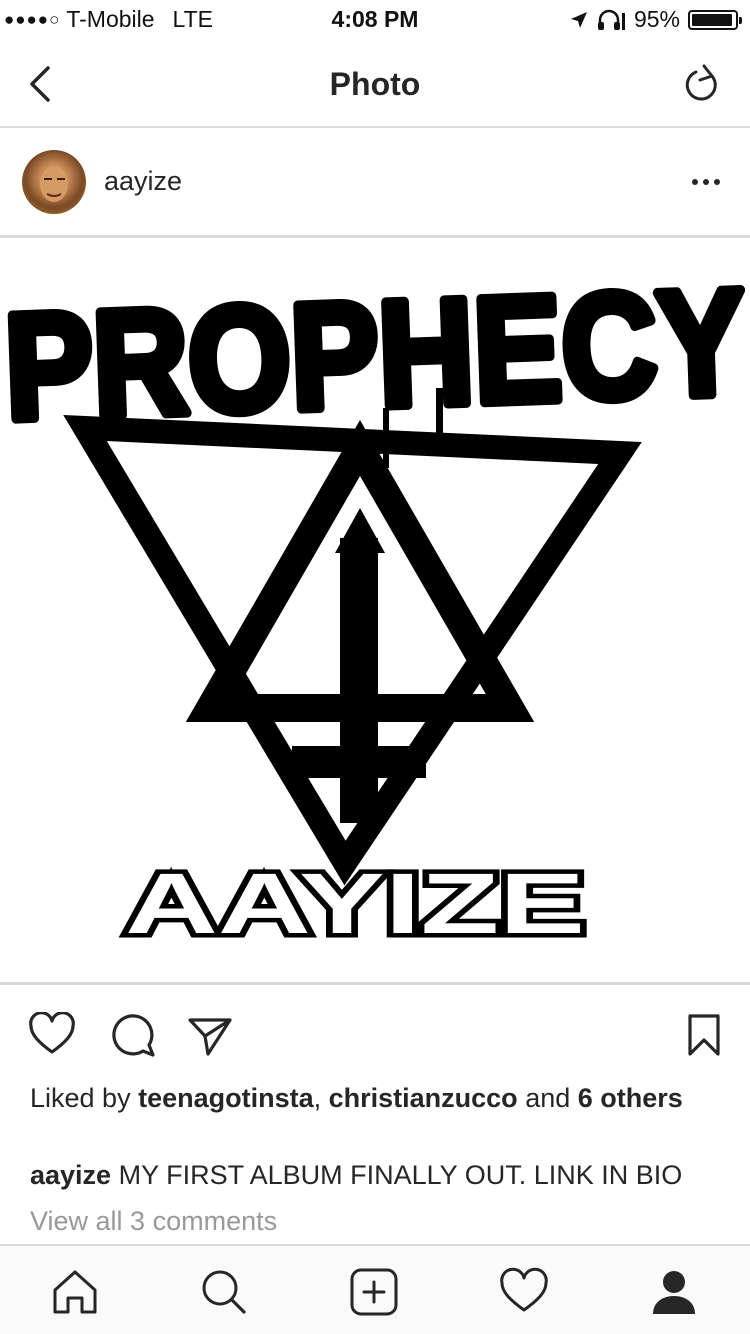 The image size is (750, 1334). I want to click on likes-and: and, so click(547, 1098).